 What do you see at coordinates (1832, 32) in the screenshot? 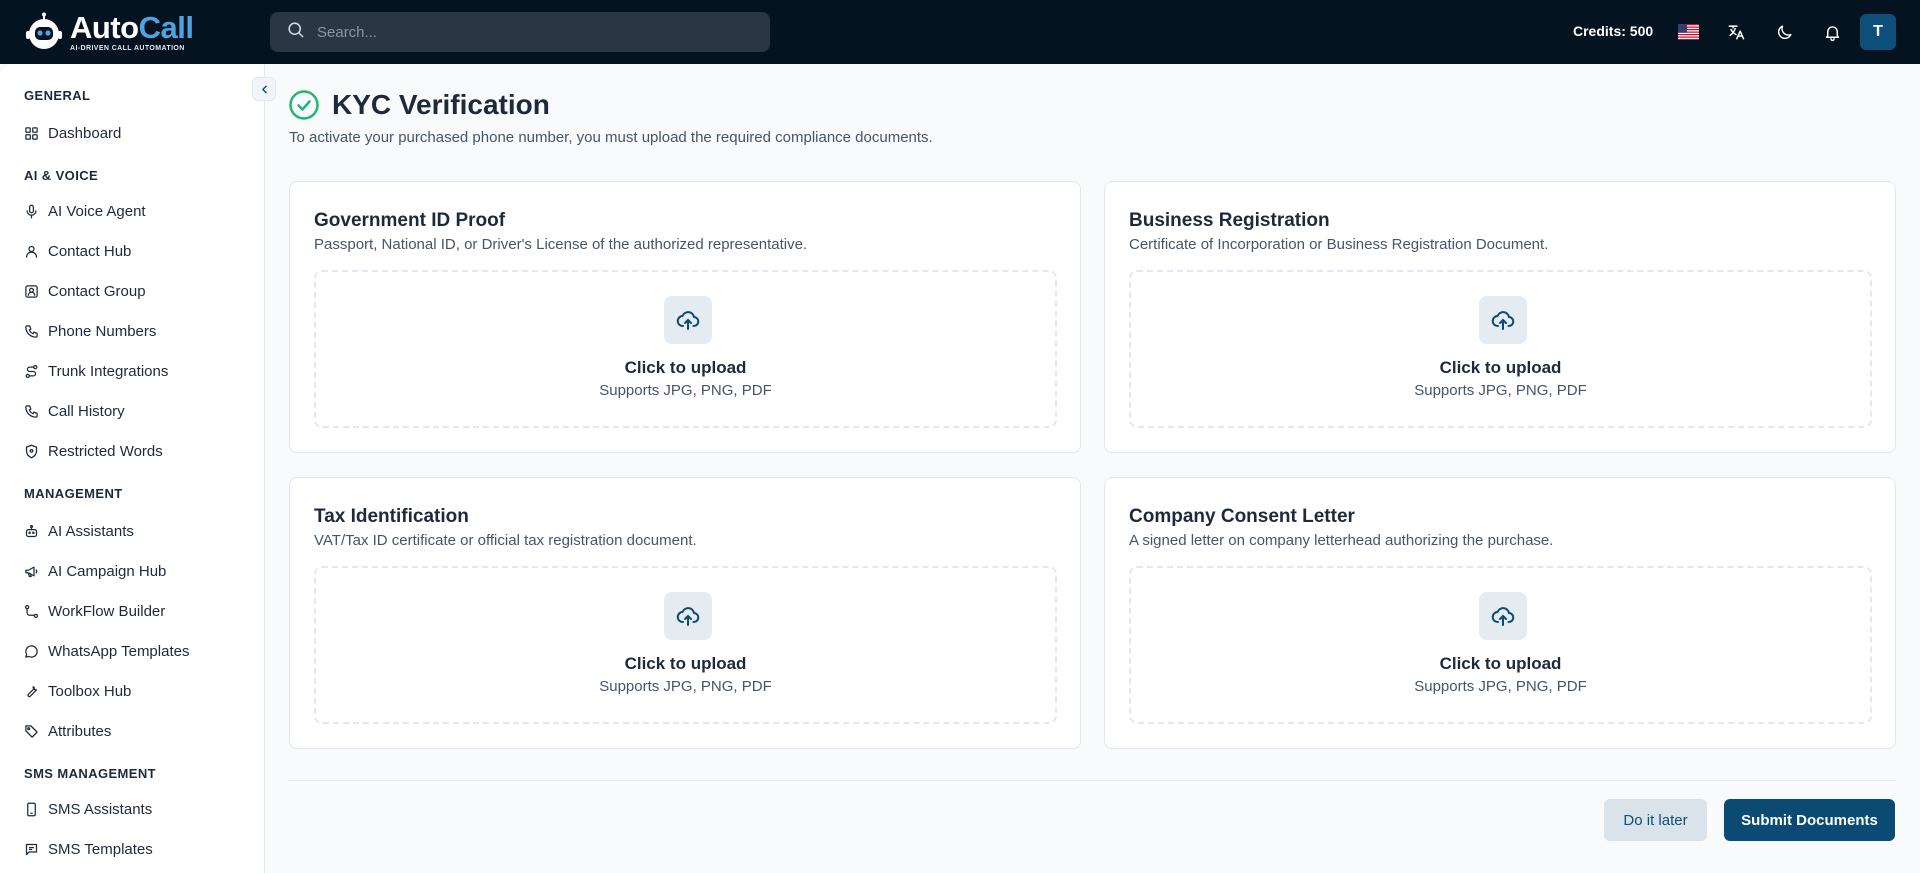
I see `notification-bell-icon` at bounding box center [1832, 32].